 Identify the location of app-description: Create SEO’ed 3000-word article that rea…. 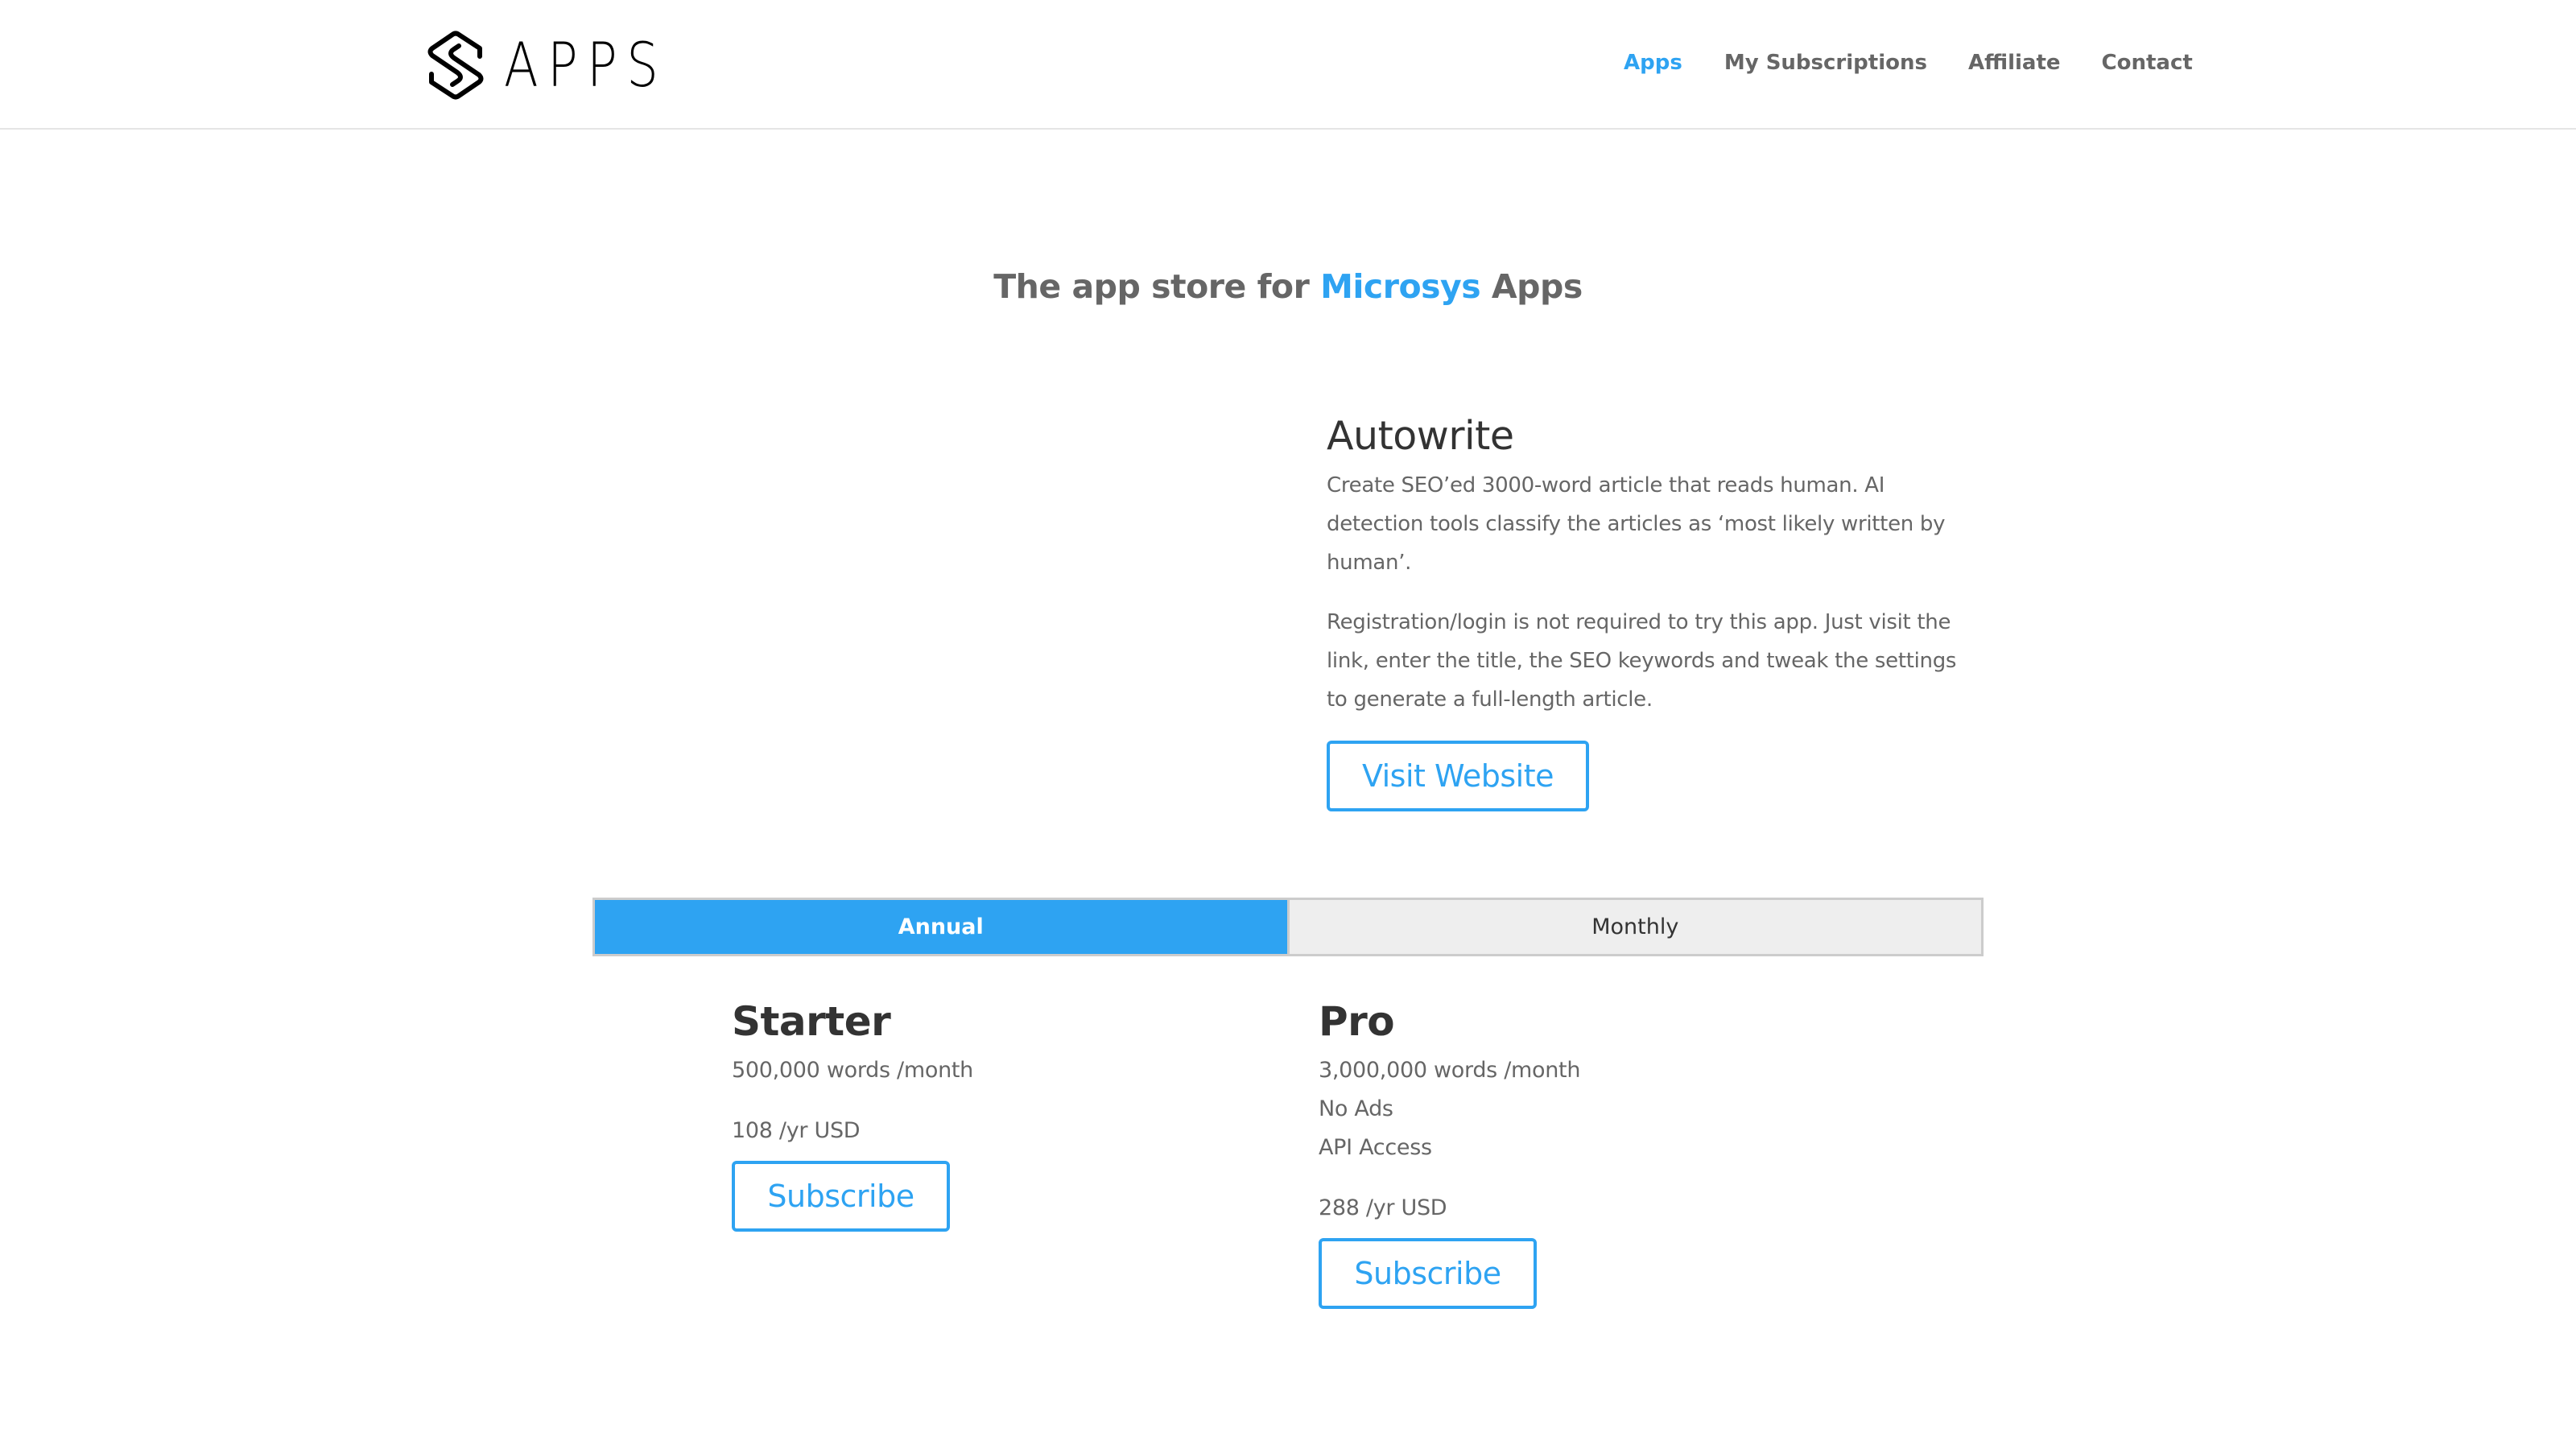
(1636, 524).